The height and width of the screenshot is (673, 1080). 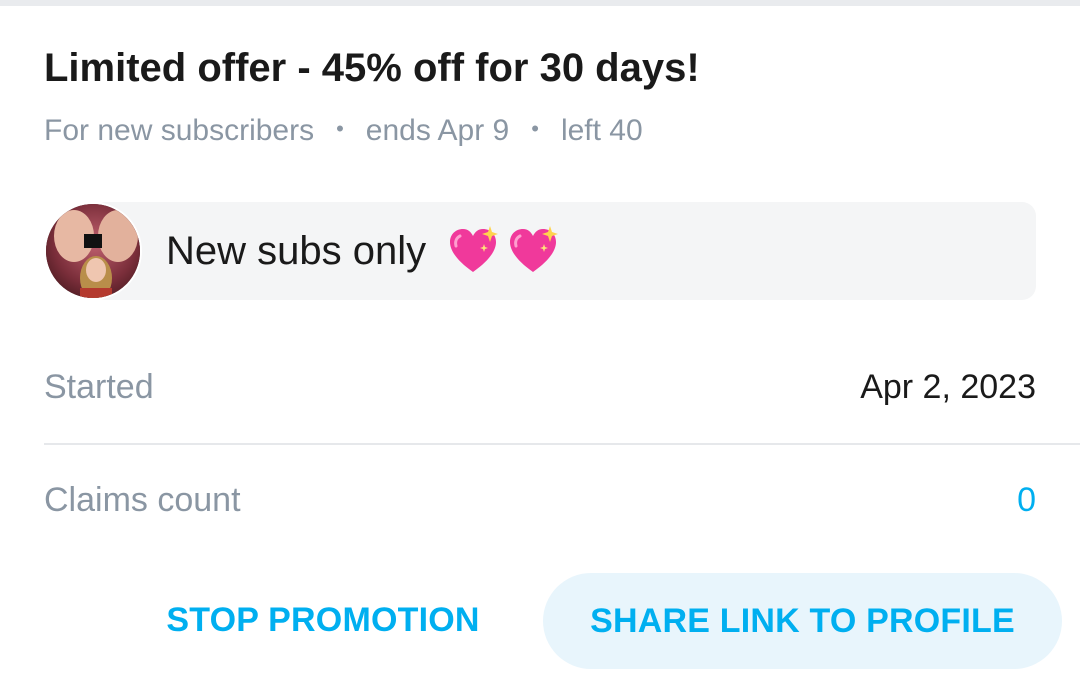 I want to click on claims-label: Claims count, so click(x=142, y=499).